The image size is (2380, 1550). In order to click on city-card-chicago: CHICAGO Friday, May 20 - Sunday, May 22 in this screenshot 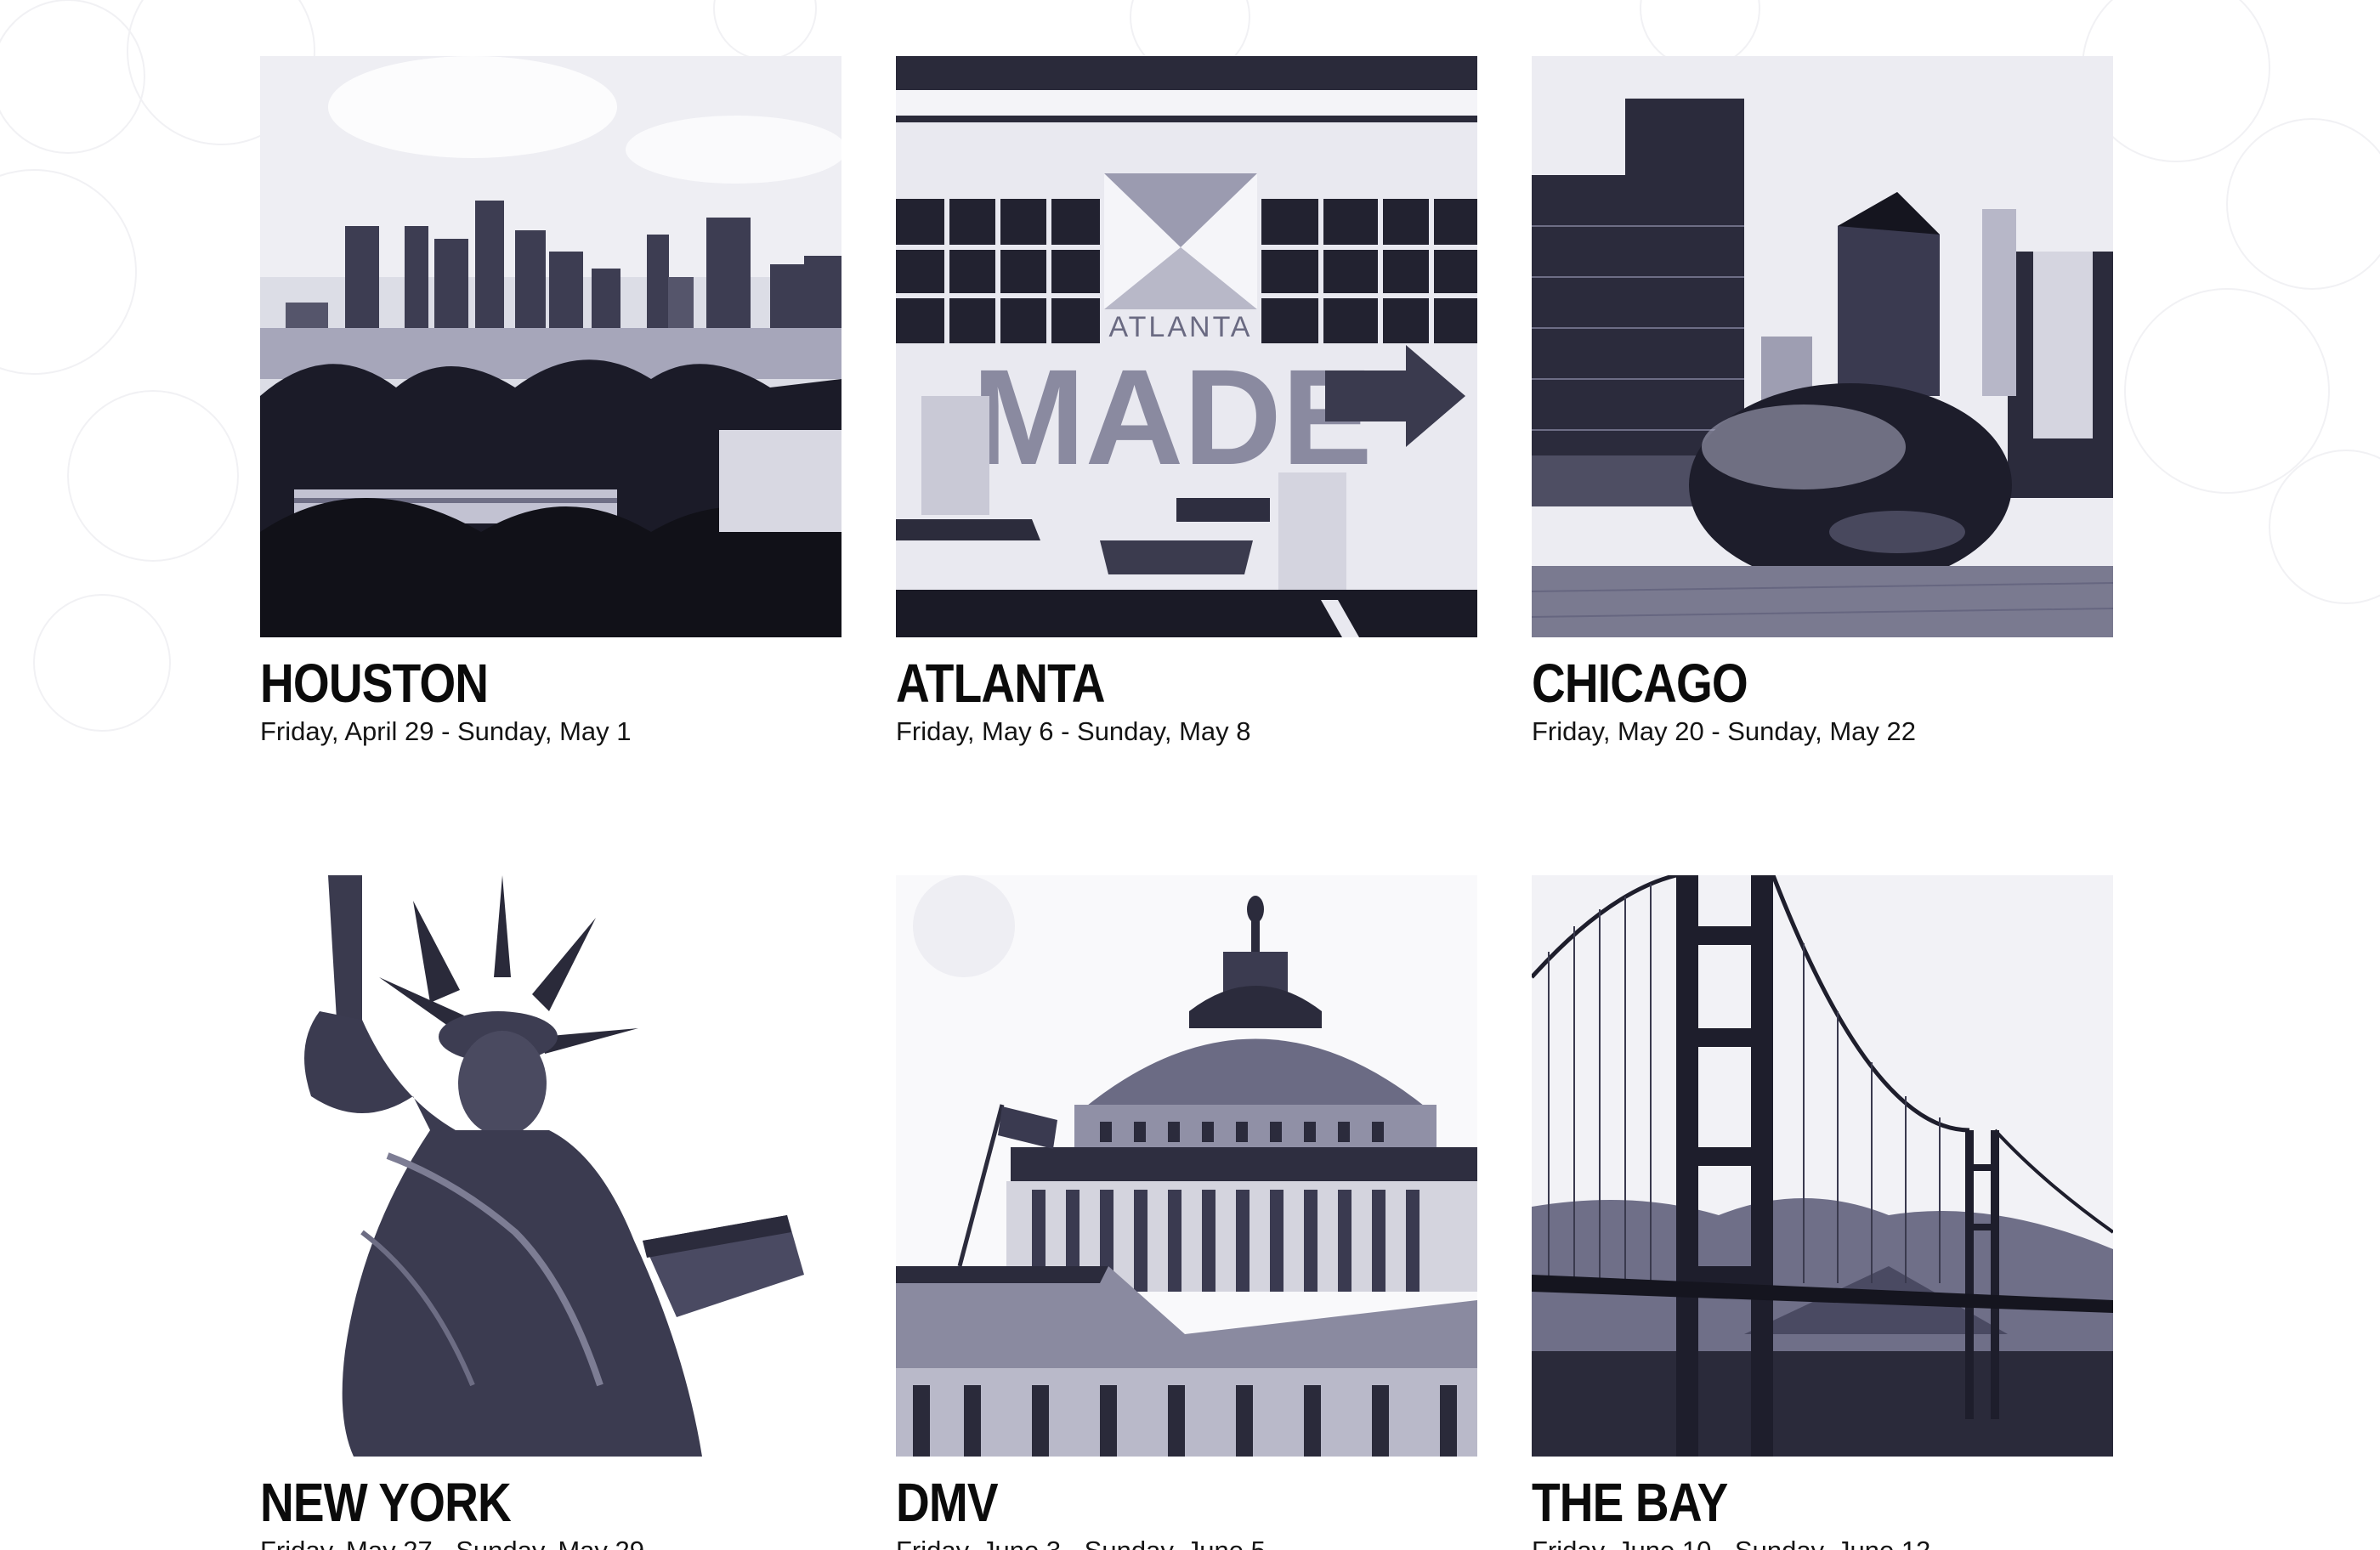, I will do `click(1822, 402)`.